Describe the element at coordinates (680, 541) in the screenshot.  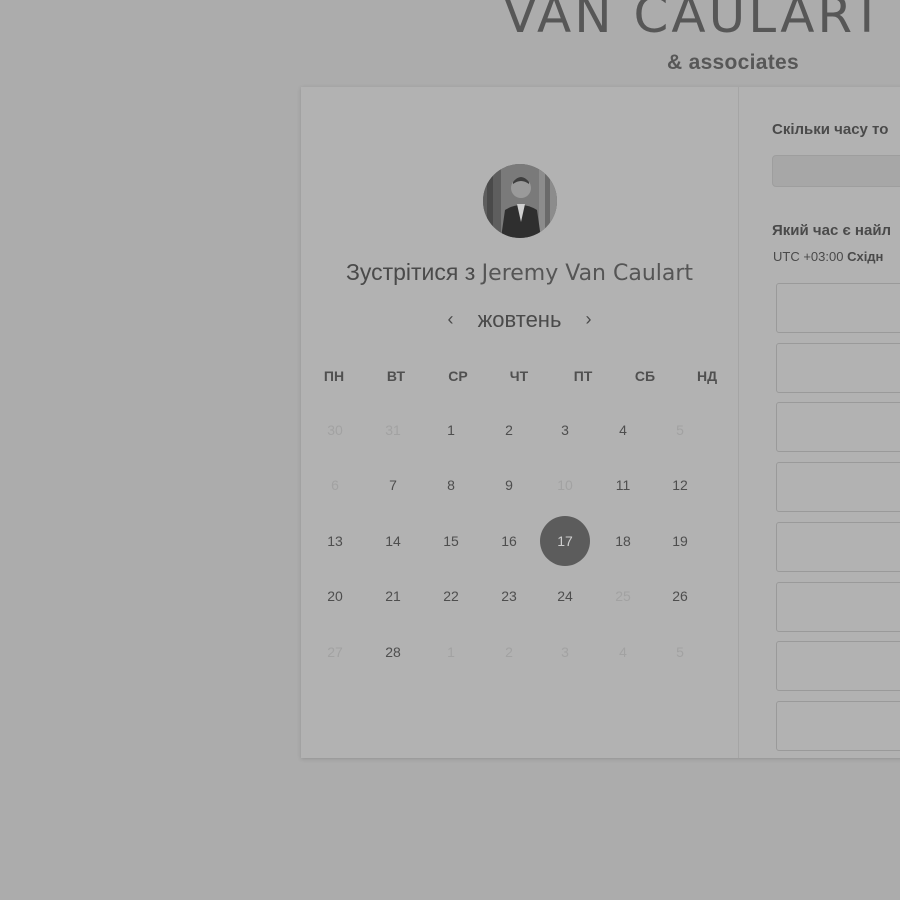
I see `calendar-day: 19` at that location.